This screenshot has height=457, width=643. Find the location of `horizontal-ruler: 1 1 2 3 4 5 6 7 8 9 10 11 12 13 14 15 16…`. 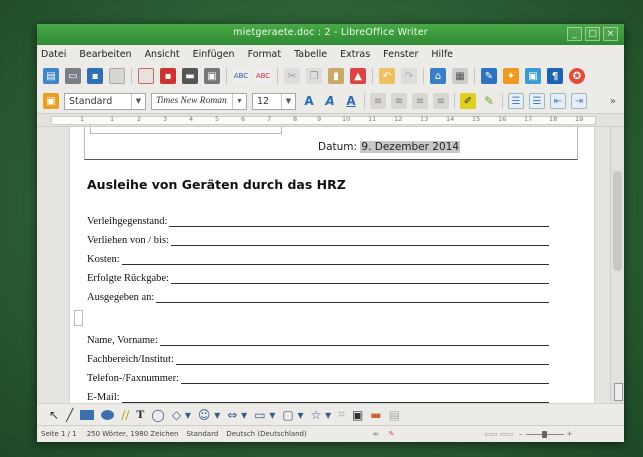

horizontal-ruler: 1 1 2 3 4 5 6 7 8 9 10 11 12 13 14 15 16… is located at coordinates (330, 120).